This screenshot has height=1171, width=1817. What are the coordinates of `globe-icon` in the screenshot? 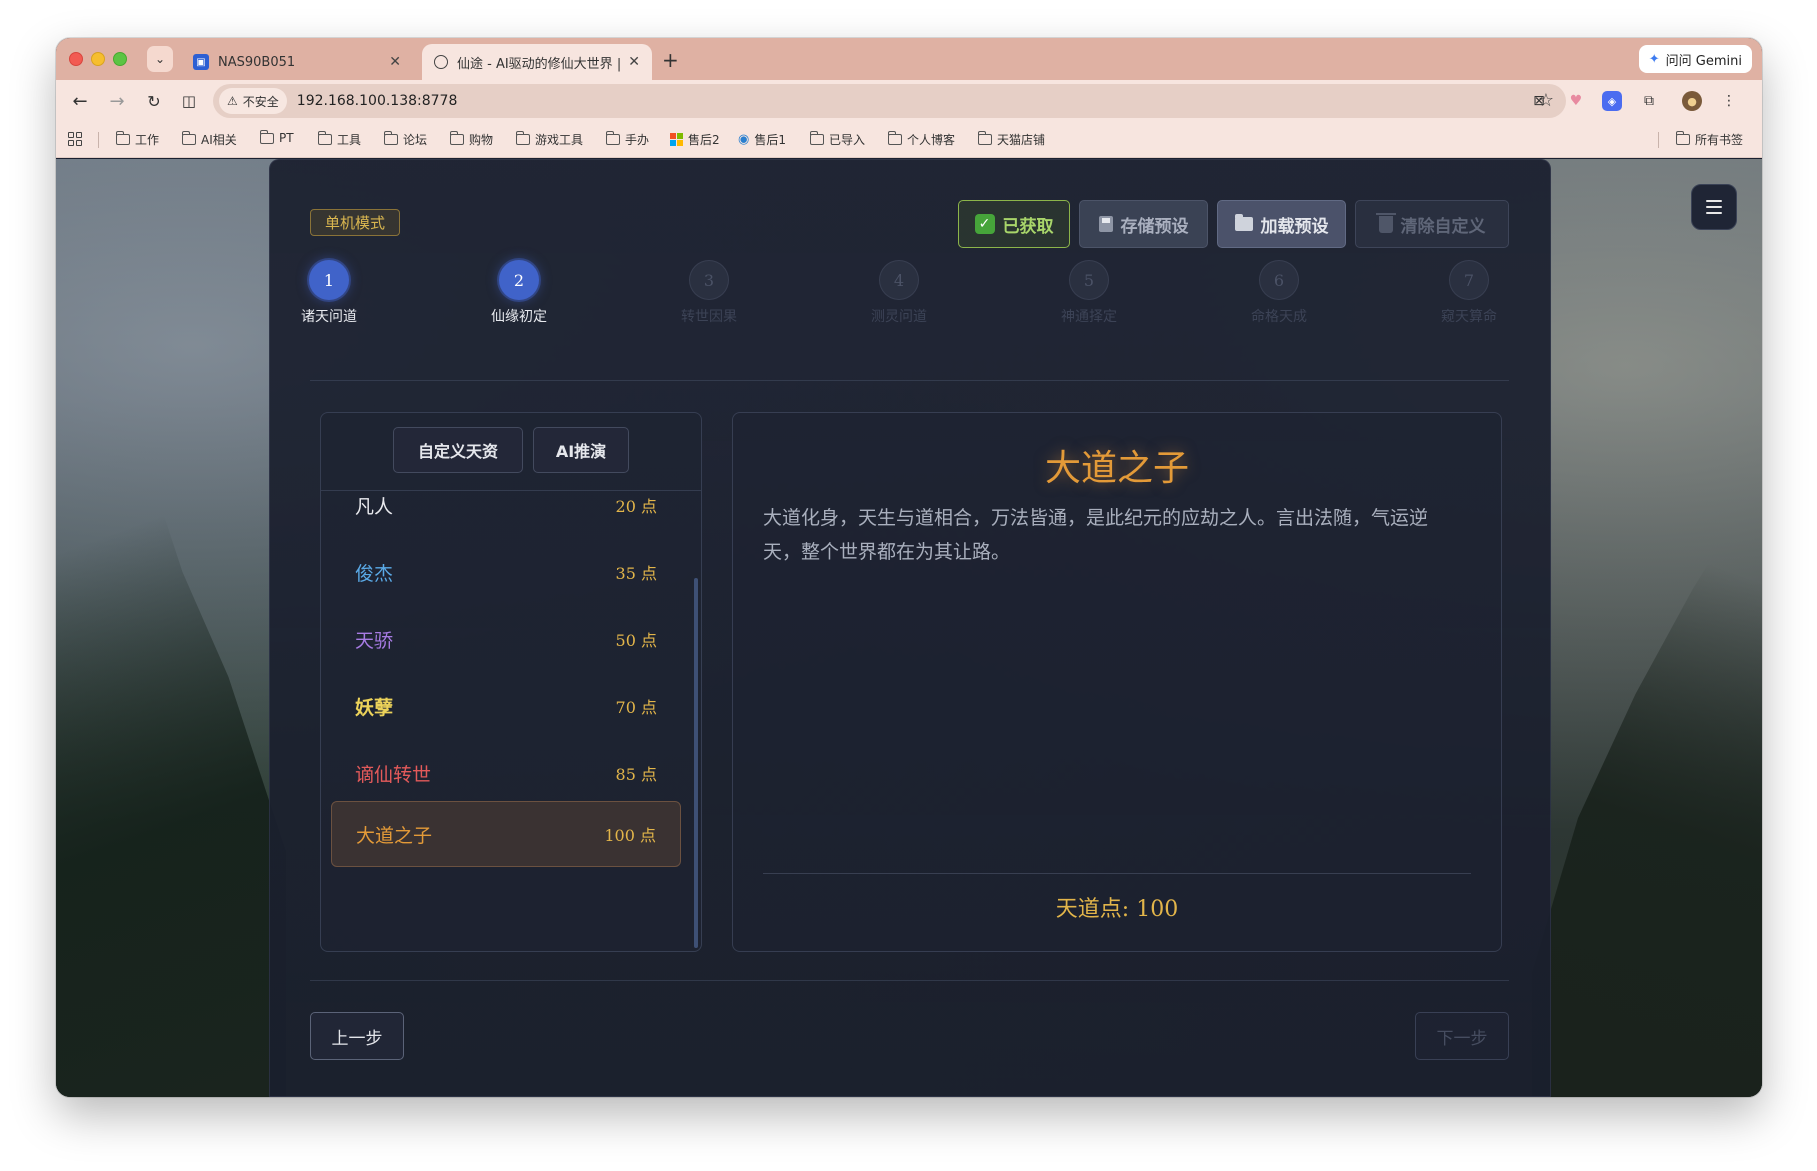 It's located at (441, 62).